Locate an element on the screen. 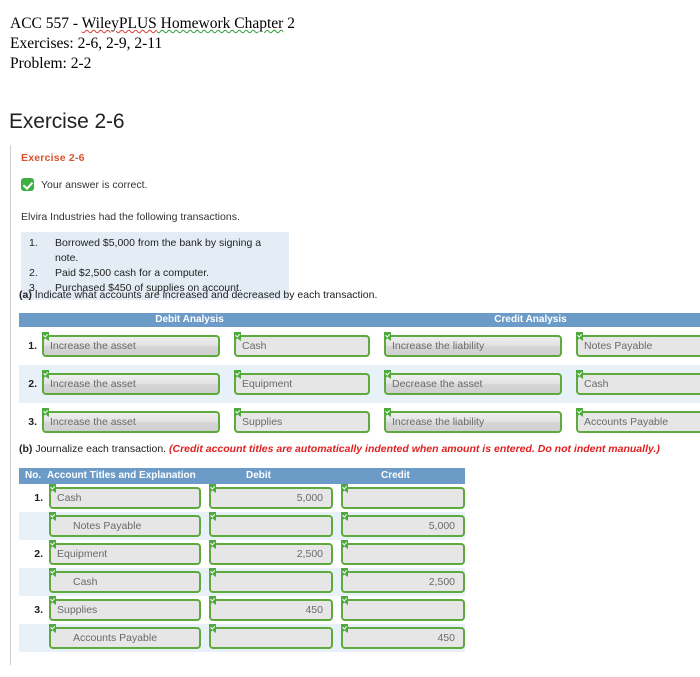 The width and height of the screenshot is (700, 677). part-a-prefix: (a) is located at coordinates (25, 295).